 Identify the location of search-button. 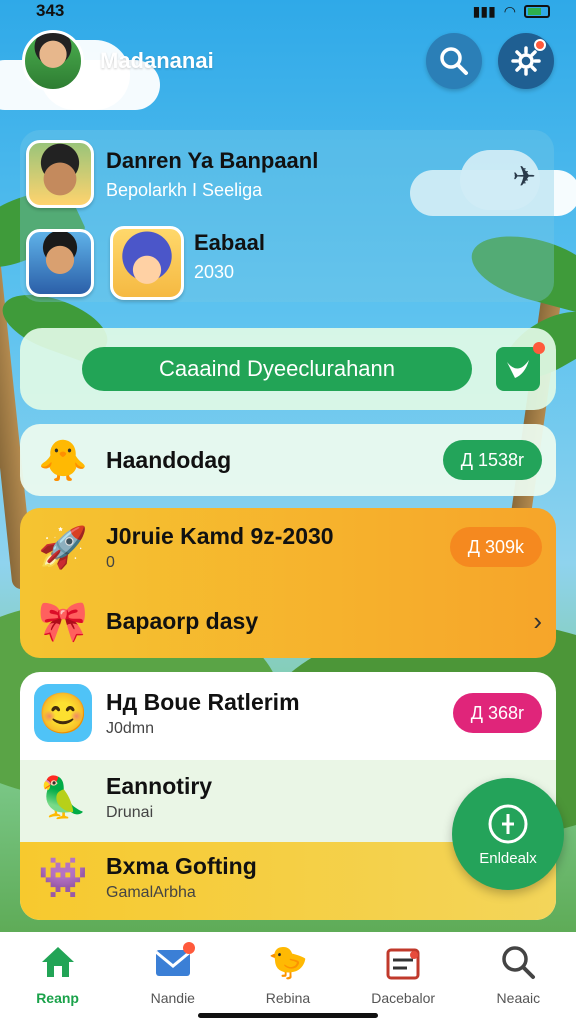
(454, 61).